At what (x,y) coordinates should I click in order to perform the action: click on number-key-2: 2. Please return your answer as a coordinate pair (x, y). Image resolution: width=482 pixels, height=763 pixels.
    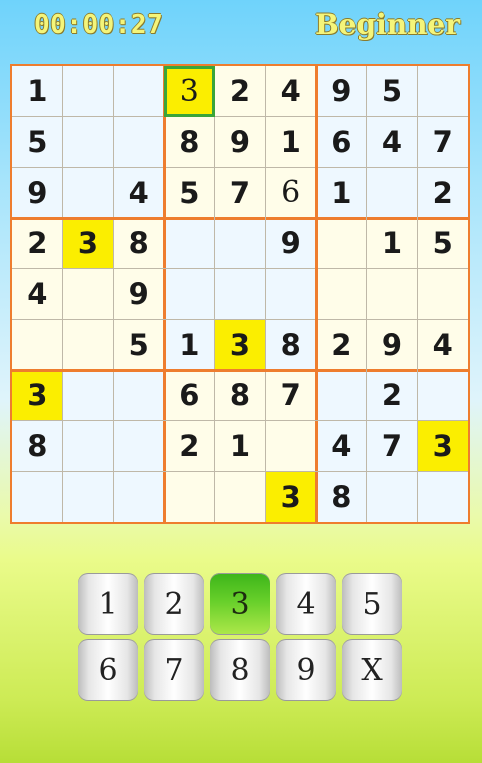
    Looking at the image, I should click on (174, 604).